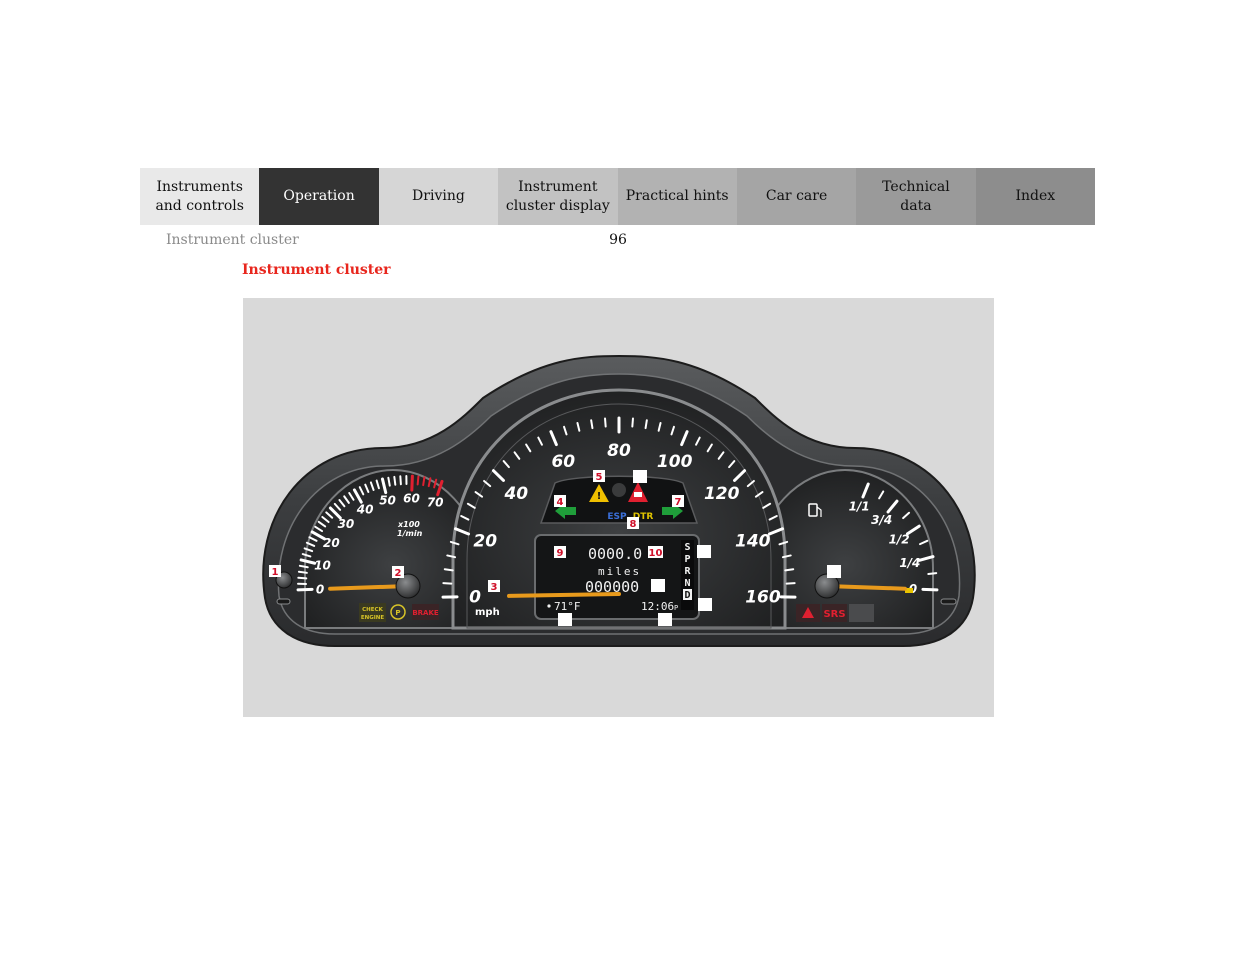 The height and width of the screenshot is (954, 1235). Describe the element at coordinates (387, 501) in the screenshot. I see `tach-label: 50` at that location.